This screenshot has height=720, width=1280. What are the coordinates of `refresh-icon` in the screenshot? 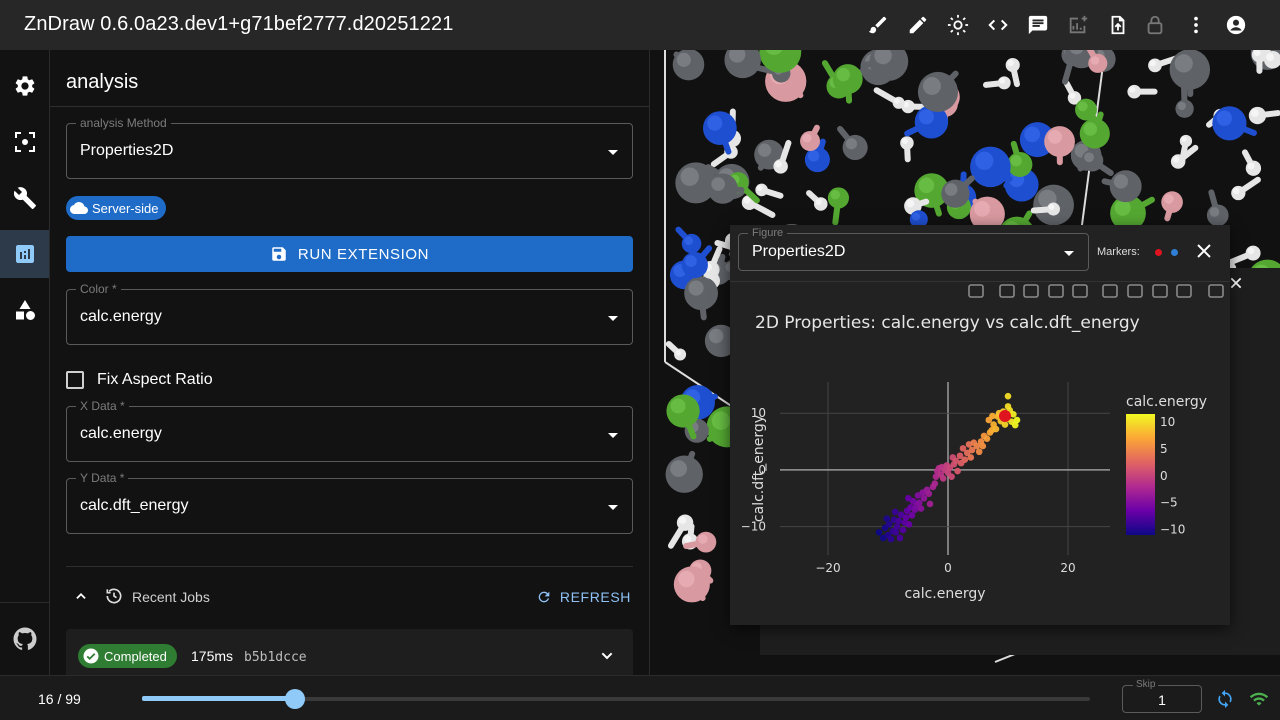 It's located at (544, 597).